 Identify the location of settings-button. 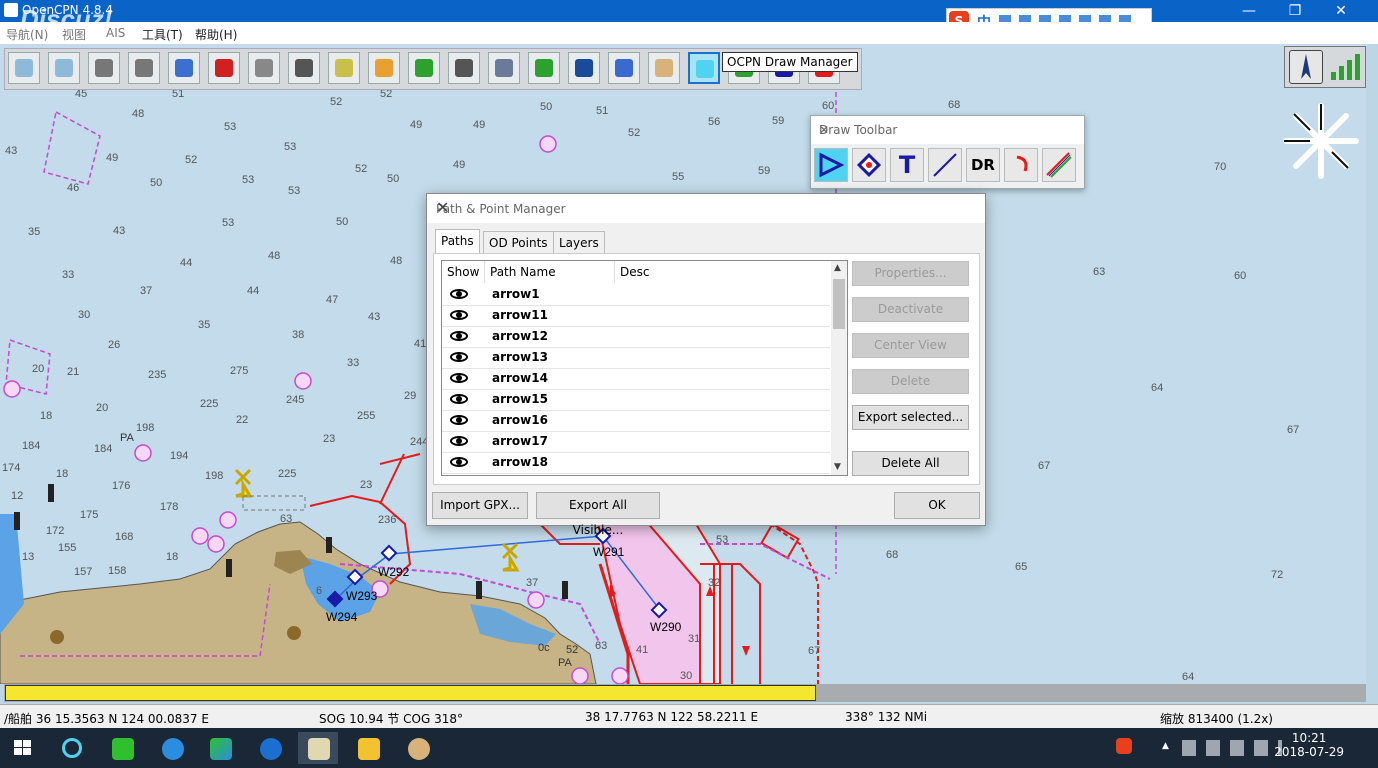
(504, 68).